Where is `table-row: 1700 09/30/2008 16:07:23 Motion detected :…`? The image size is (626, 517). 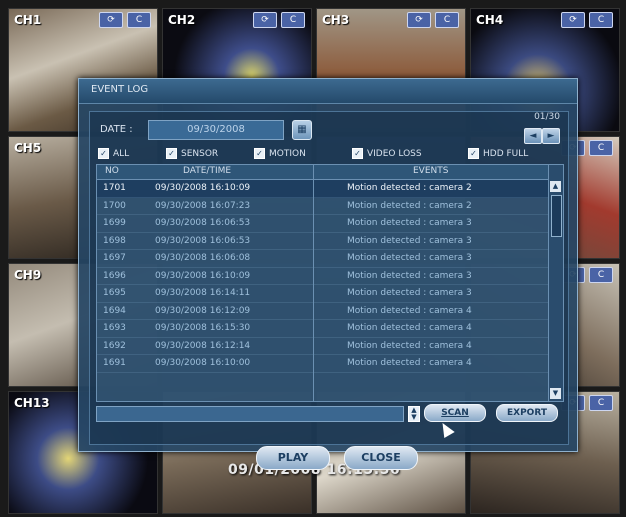
table-row: 1700 09/30/2008 16:07:23 Motion detected :… is located at coordinates (323, 206).